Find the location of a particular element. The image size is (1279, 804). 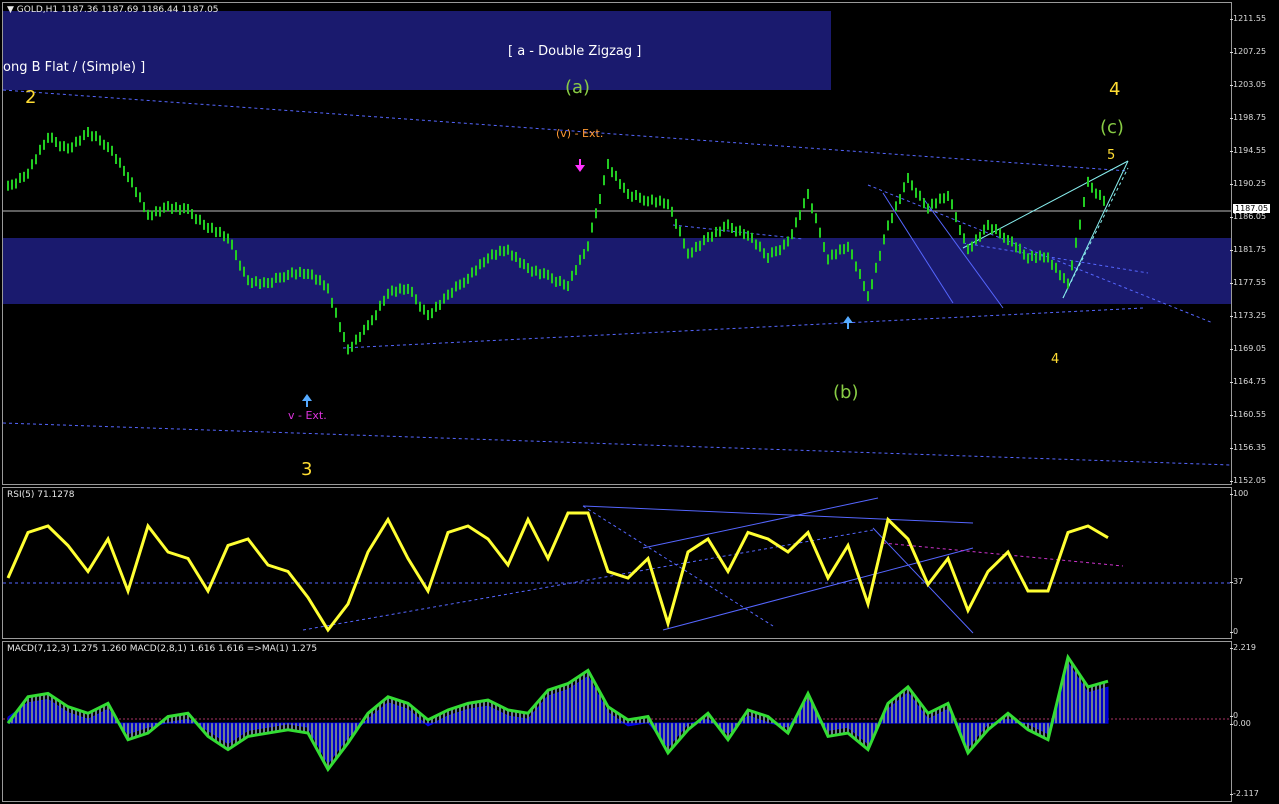

current-price-tag: 1187.05 is located at coordinates (1252, 208).